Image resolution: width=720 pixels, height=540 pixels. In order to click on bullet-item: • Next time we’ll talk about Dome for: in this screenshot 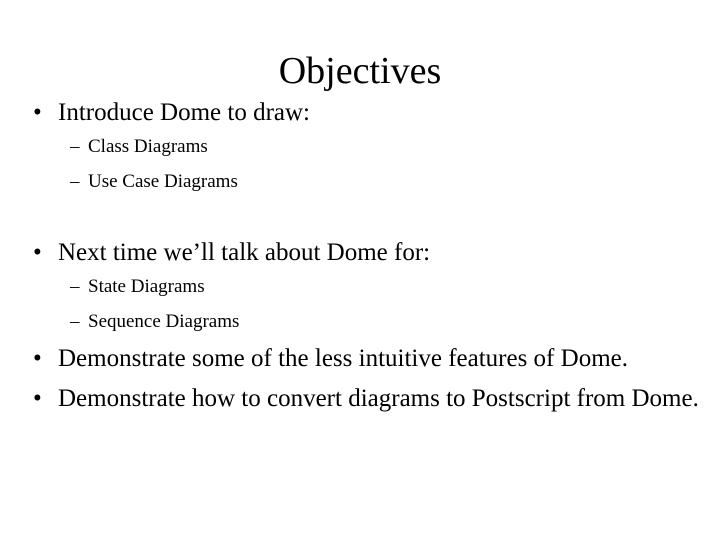, I will do `click(360, 252)`.